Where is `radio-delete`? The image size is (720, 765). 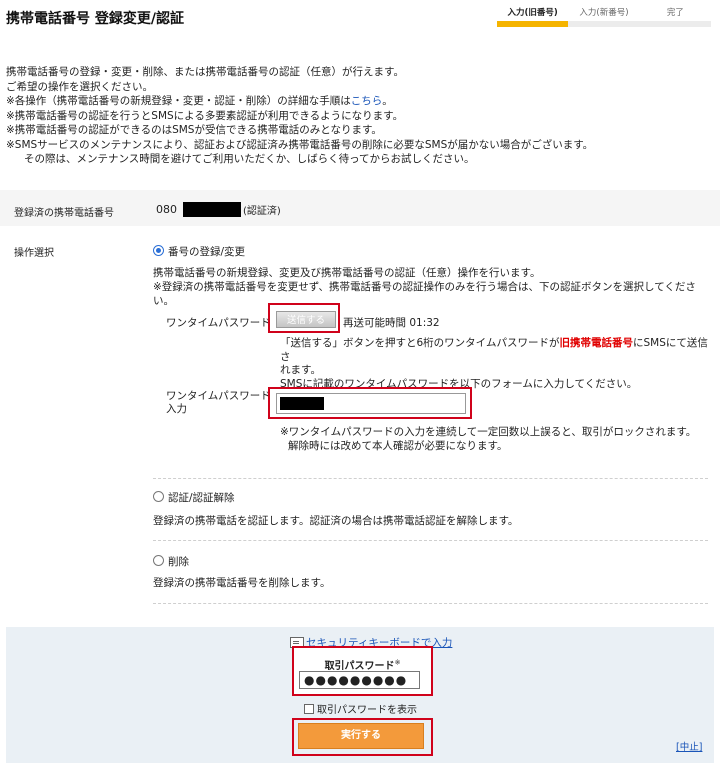 radio-delete is located at coordinates (158, 560).